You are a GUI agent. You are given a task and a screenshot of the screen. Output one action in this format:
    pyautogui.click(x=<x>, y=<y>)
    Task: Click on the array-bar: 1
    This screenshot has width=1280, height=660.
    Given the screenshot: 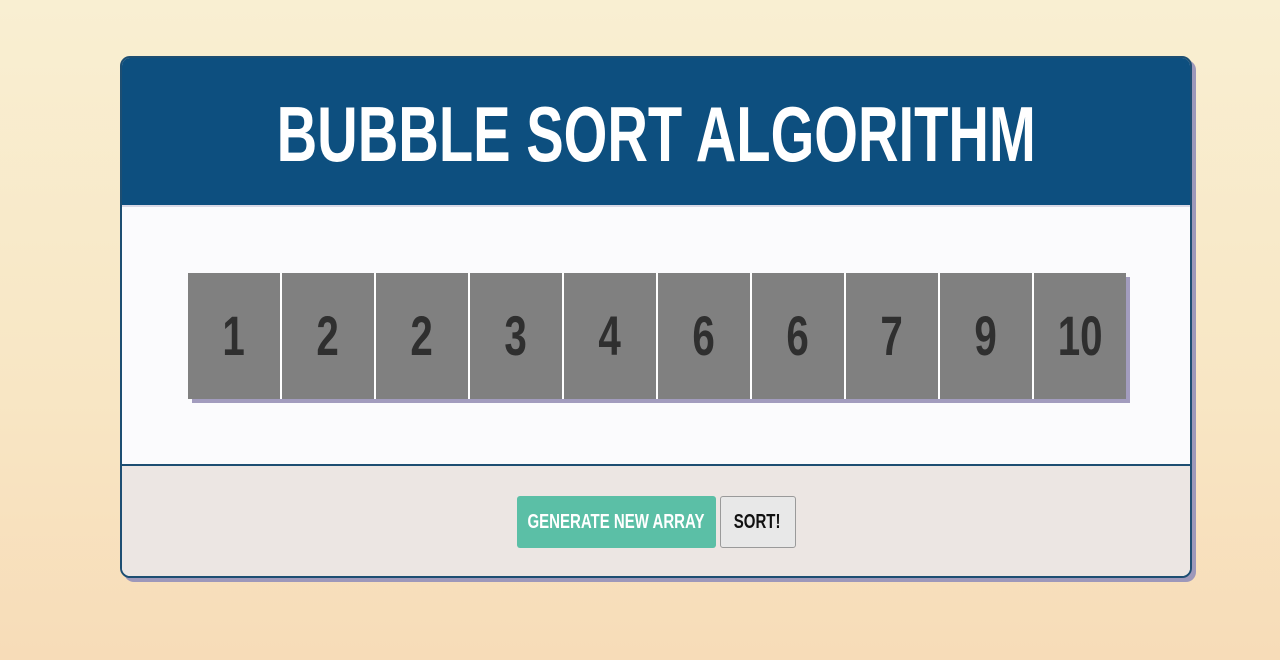 What is the action you would take?
    pyautogui.click(x=235, y=336)
    